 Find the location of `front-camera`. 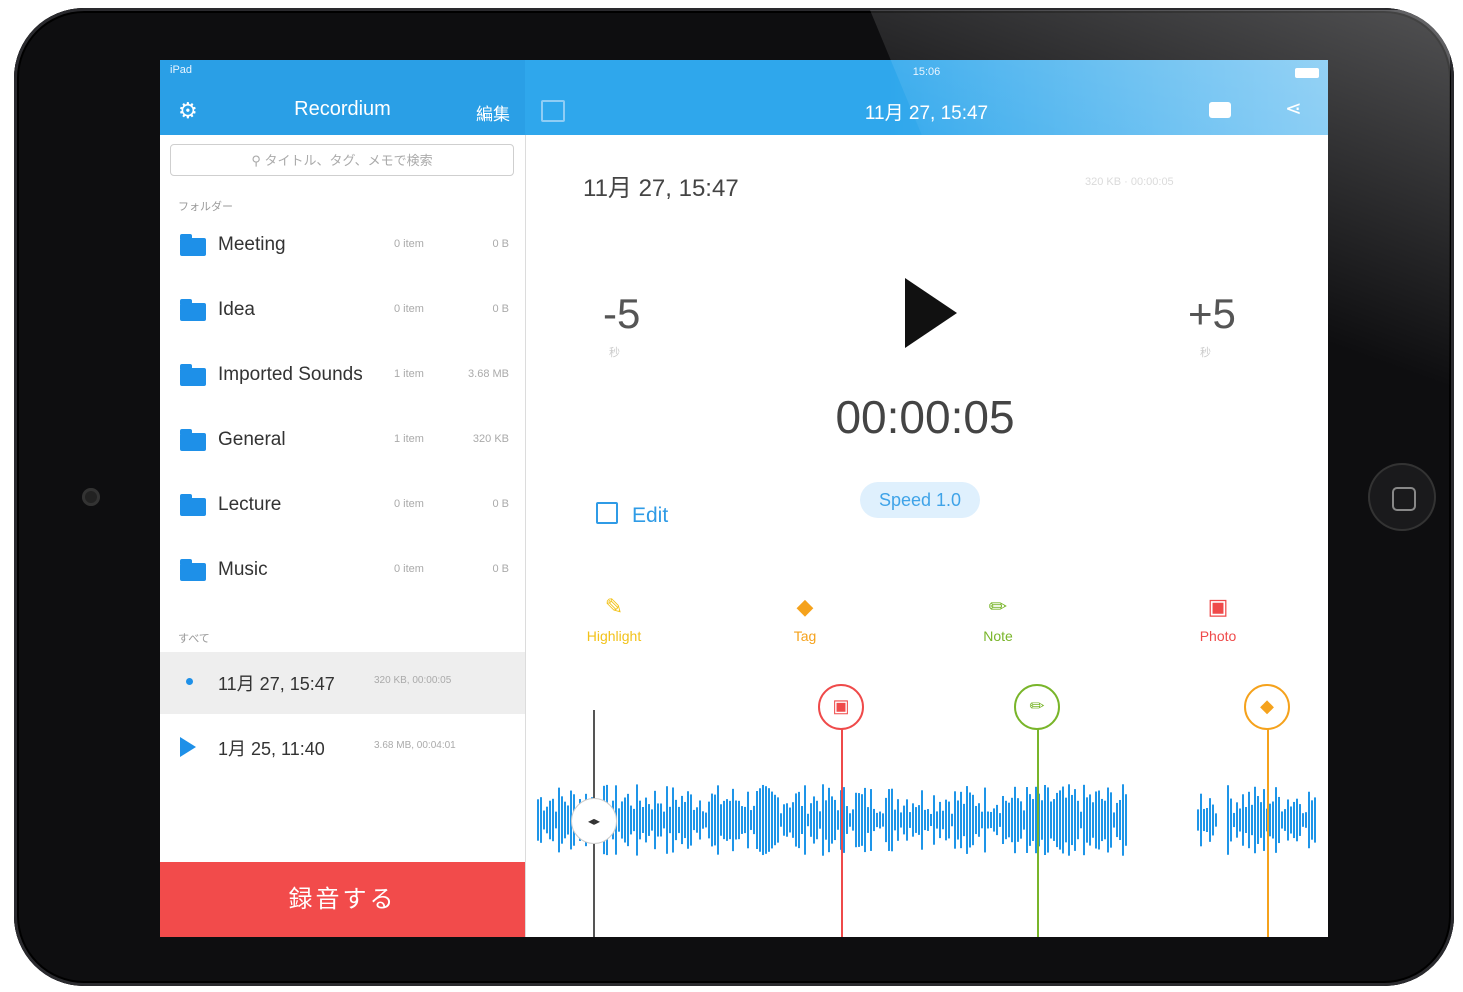

front-camera is located at coordinates (91, 497).